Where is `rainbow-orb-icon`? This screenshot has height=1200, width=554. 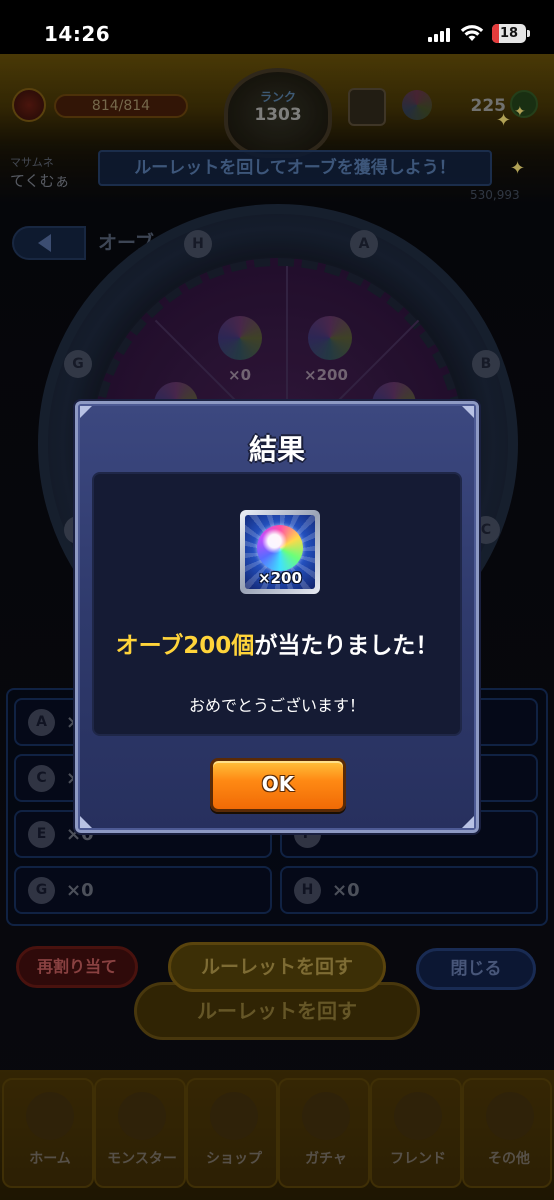 rainbow-orb-icon is located at coordinates (280, 548).